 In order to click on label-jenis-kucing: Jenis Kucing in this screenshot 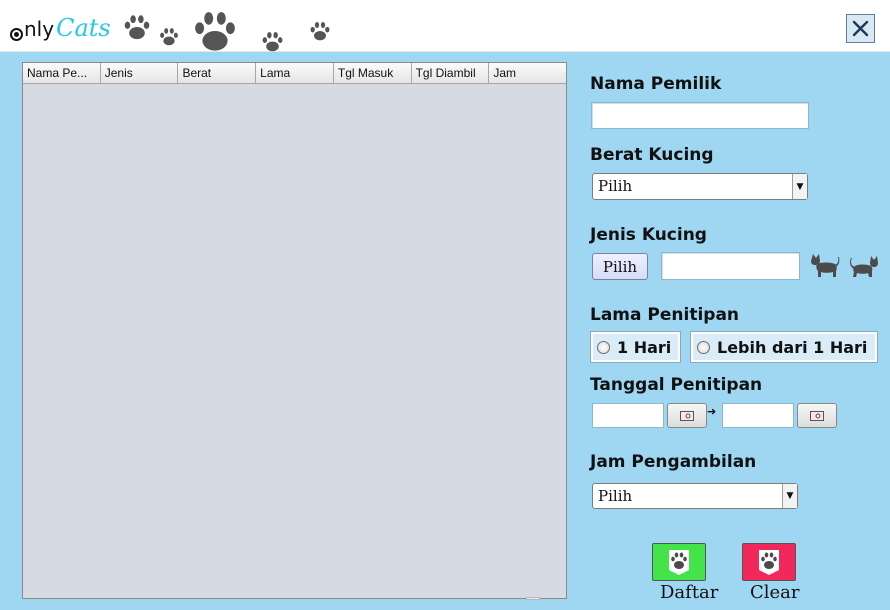, I will do `click(648, 235)`.